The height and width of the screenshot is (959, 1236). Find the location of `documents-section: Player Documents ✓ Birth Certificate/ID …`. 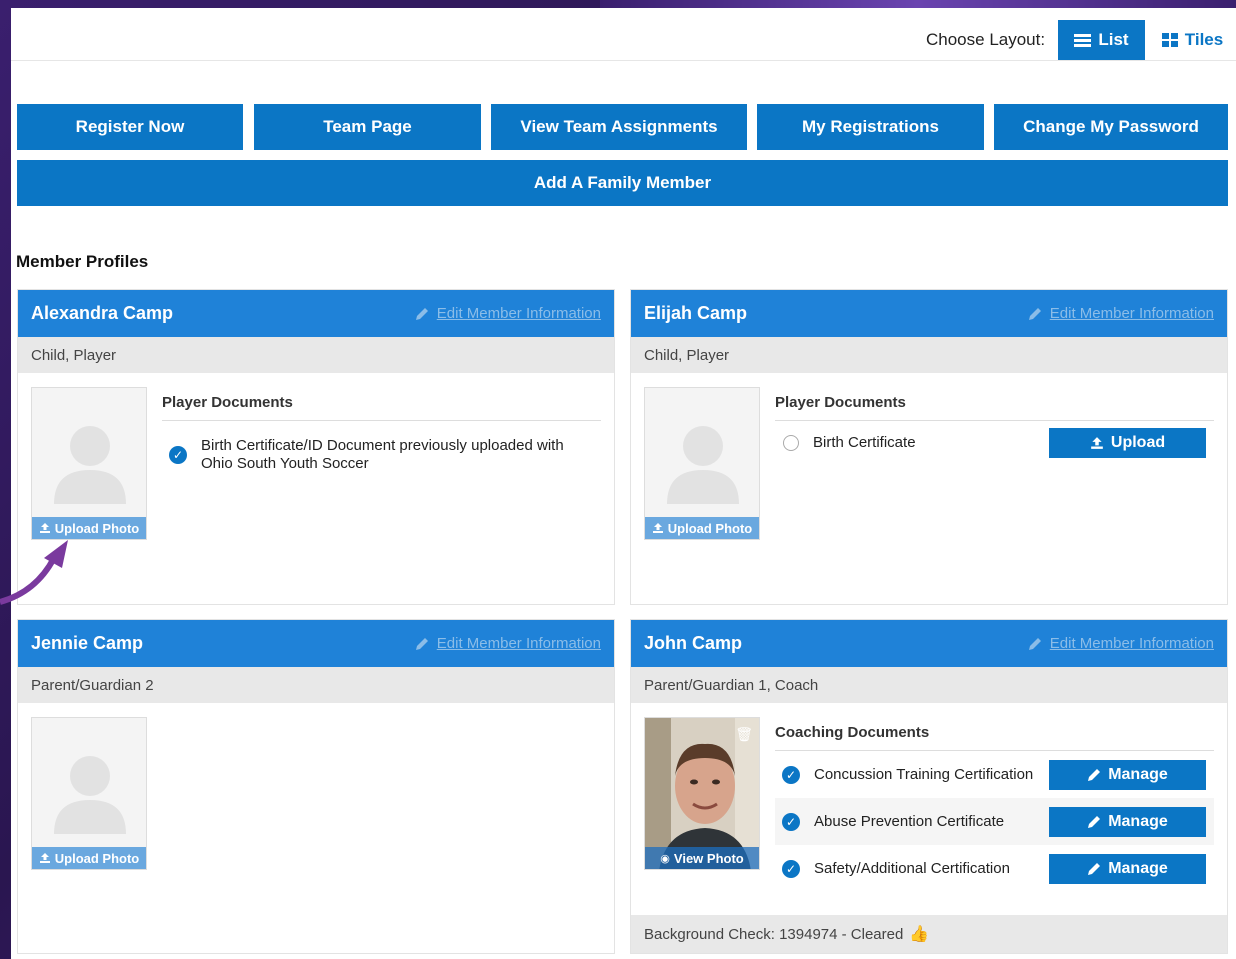

documents-section: Player Documents ✓ Birth Certificate/ID … is located at coordinates (381, 438).